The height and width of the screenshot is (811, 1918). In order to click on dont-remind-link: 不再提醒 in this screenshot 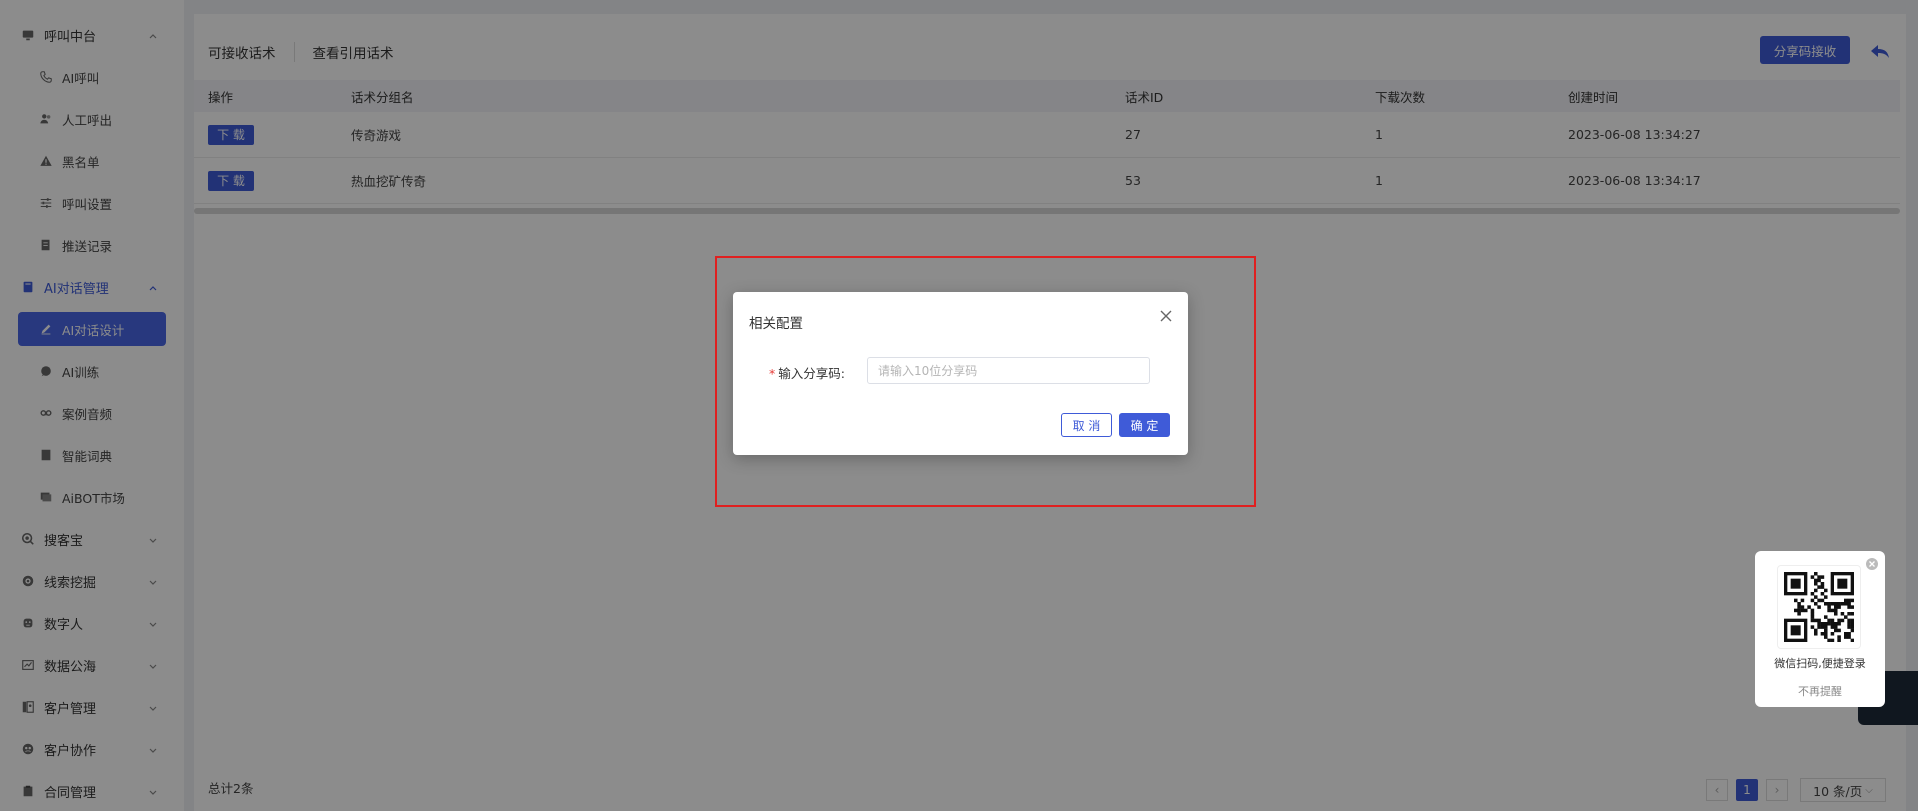, I will do `click(1820, 691)`.